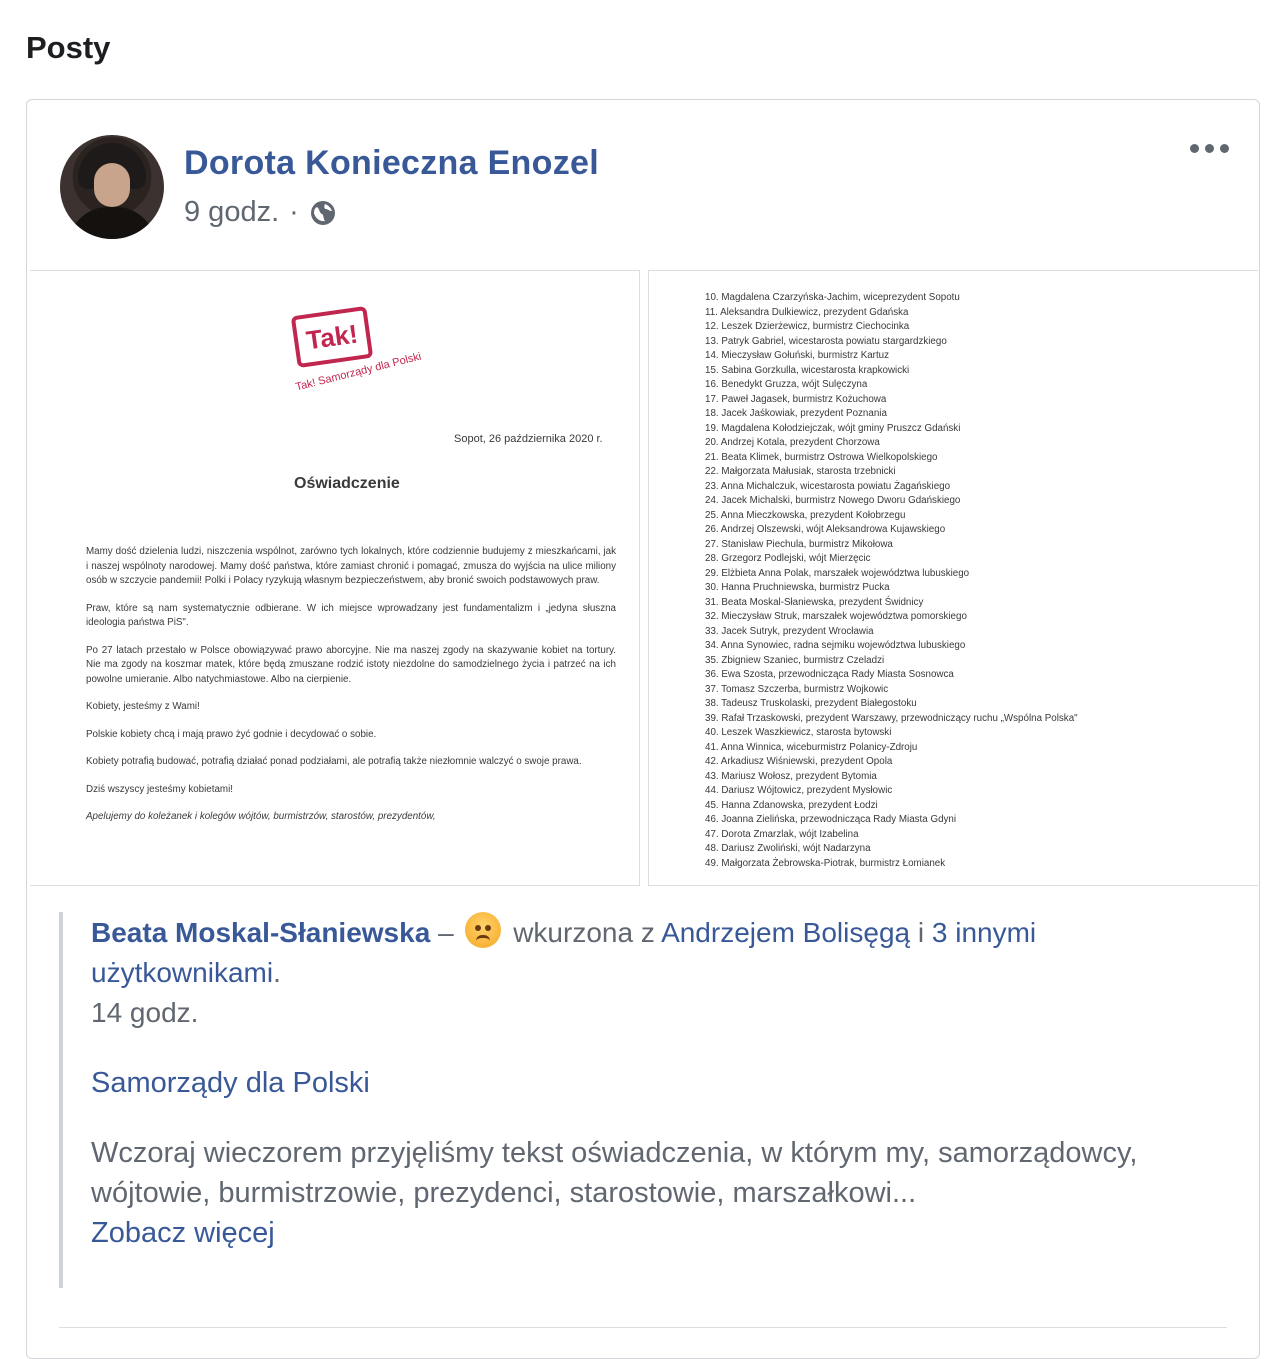 The height and width of the screenshot is (1359, 1280). What do you see at coordinates (143, 706) in the screenshot?
I see `document-paragraph: Kobiety, jesteśmy z Wami!` at bounding box center [143, 706].